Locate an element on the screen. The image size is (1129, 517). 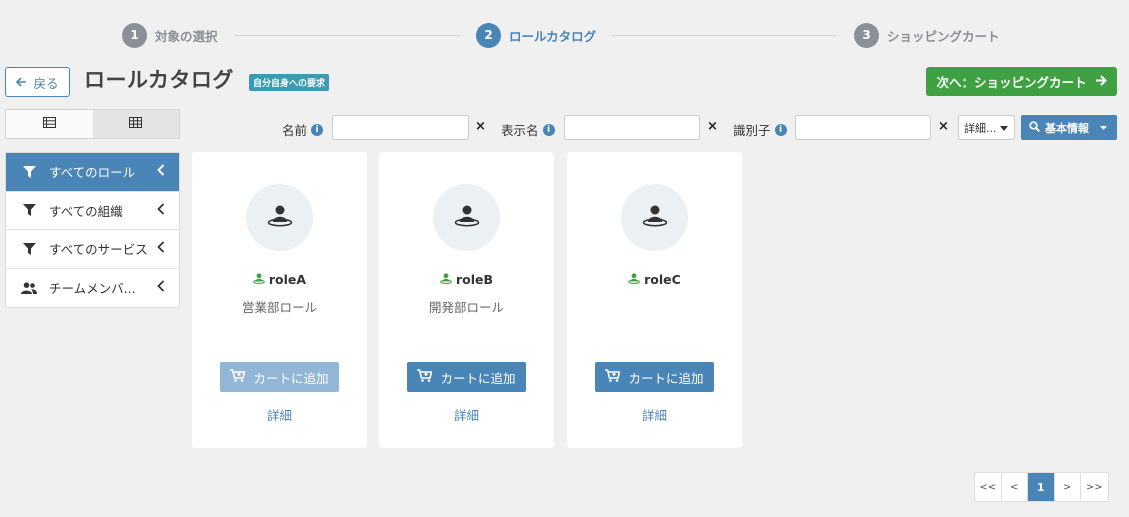
sidebar-item-label: すべてのロール is located at coordinates (92, 173).